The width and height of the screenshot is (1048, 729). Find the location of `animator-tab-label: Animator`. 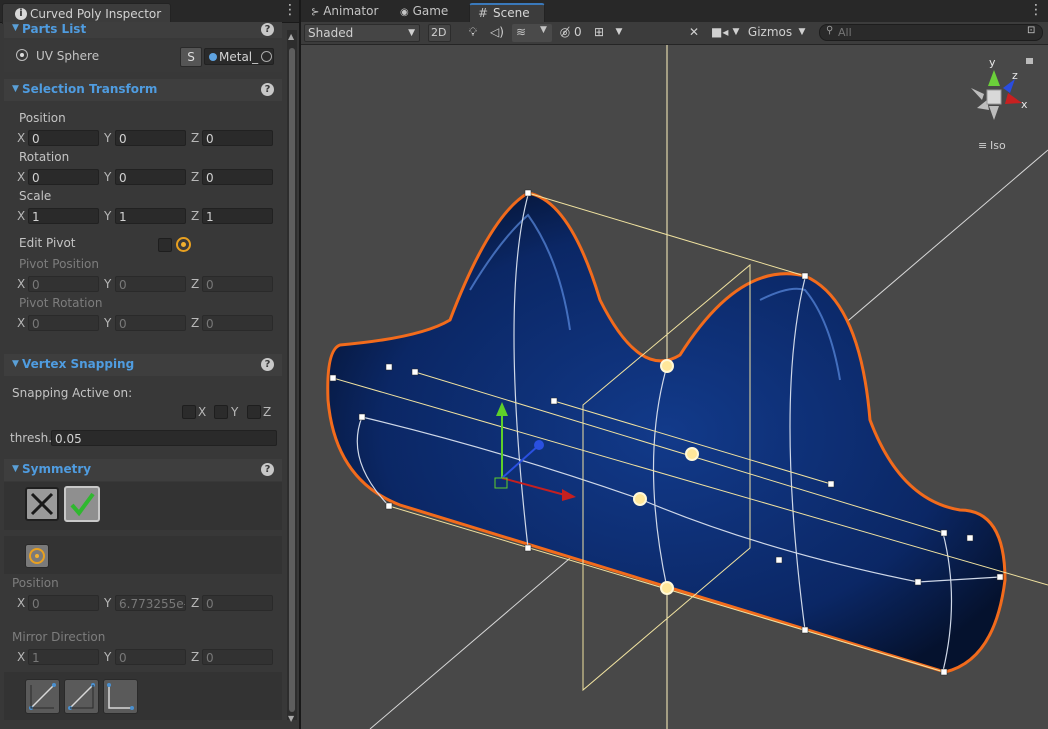

animator-tab-label: Animator is located at coordinates (351, 11).